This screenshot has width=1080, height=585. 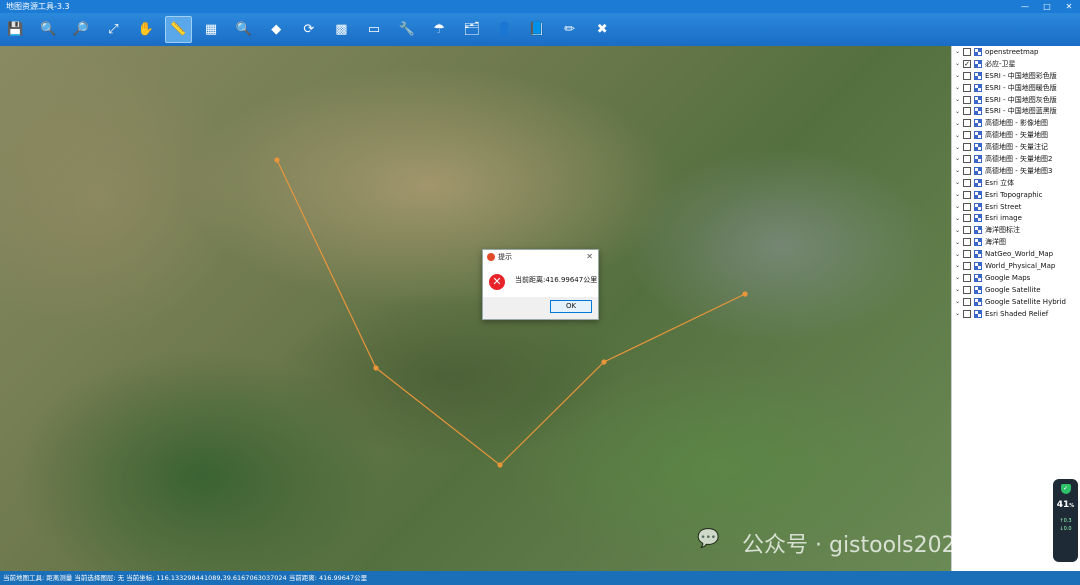 What do you see at coordinates (1016, 111) in the screenshot?
I see `layer-item: ⌄ ESRI - 中国地图蓝黑版` at bounding box center [1016, 111].